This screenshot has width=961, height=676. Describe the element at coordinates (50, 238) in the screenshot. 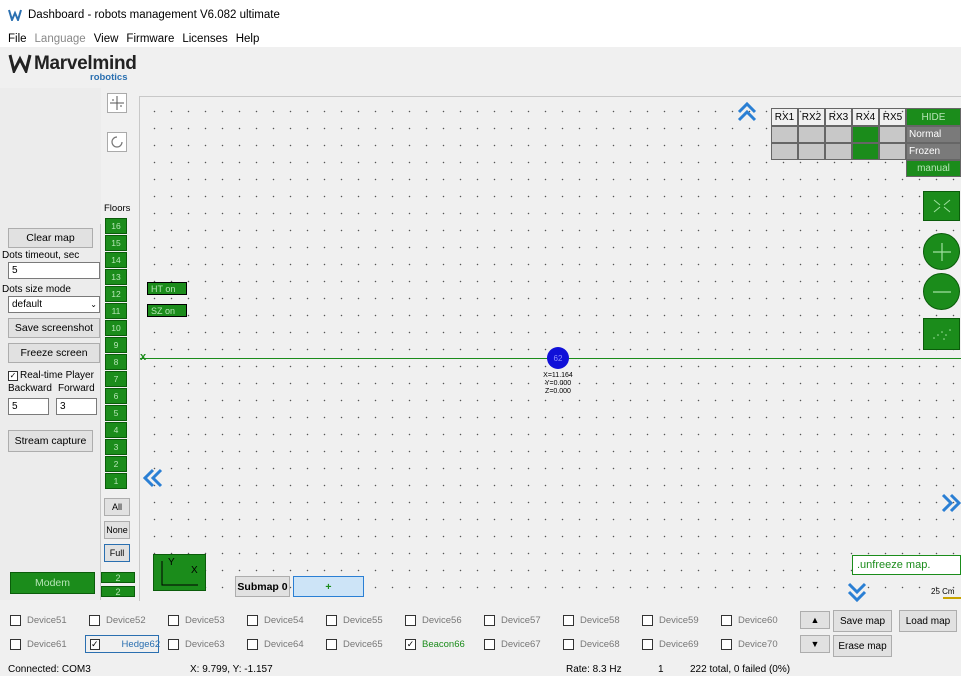

I see `clear-map-button: Clear map` at that location.